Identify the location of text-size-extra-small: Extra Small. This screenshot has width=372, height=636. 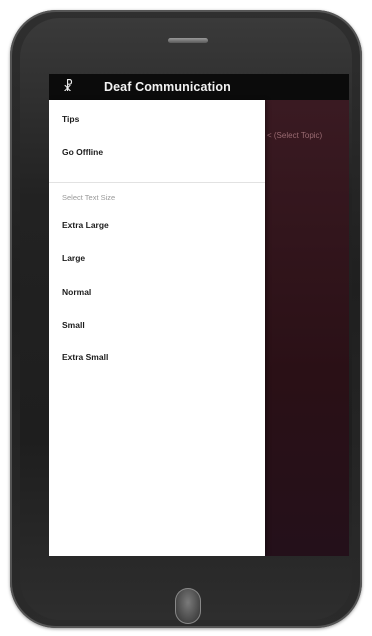
(85, 357).